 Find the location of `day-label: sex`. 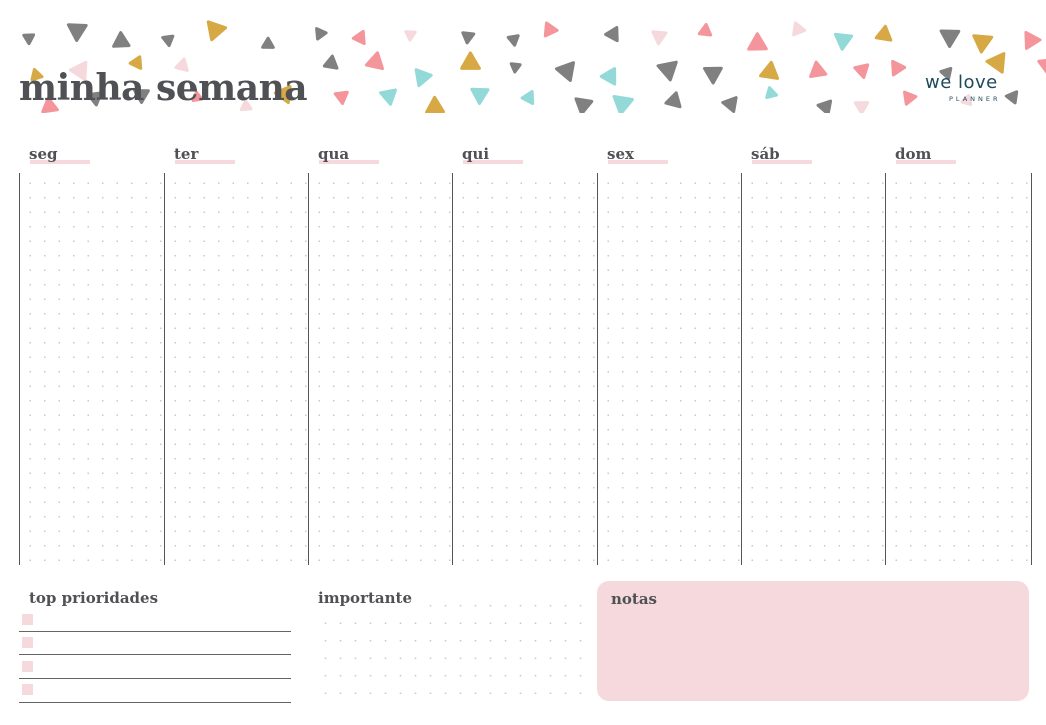

day-label: sex is located at coordinates (620, 154).